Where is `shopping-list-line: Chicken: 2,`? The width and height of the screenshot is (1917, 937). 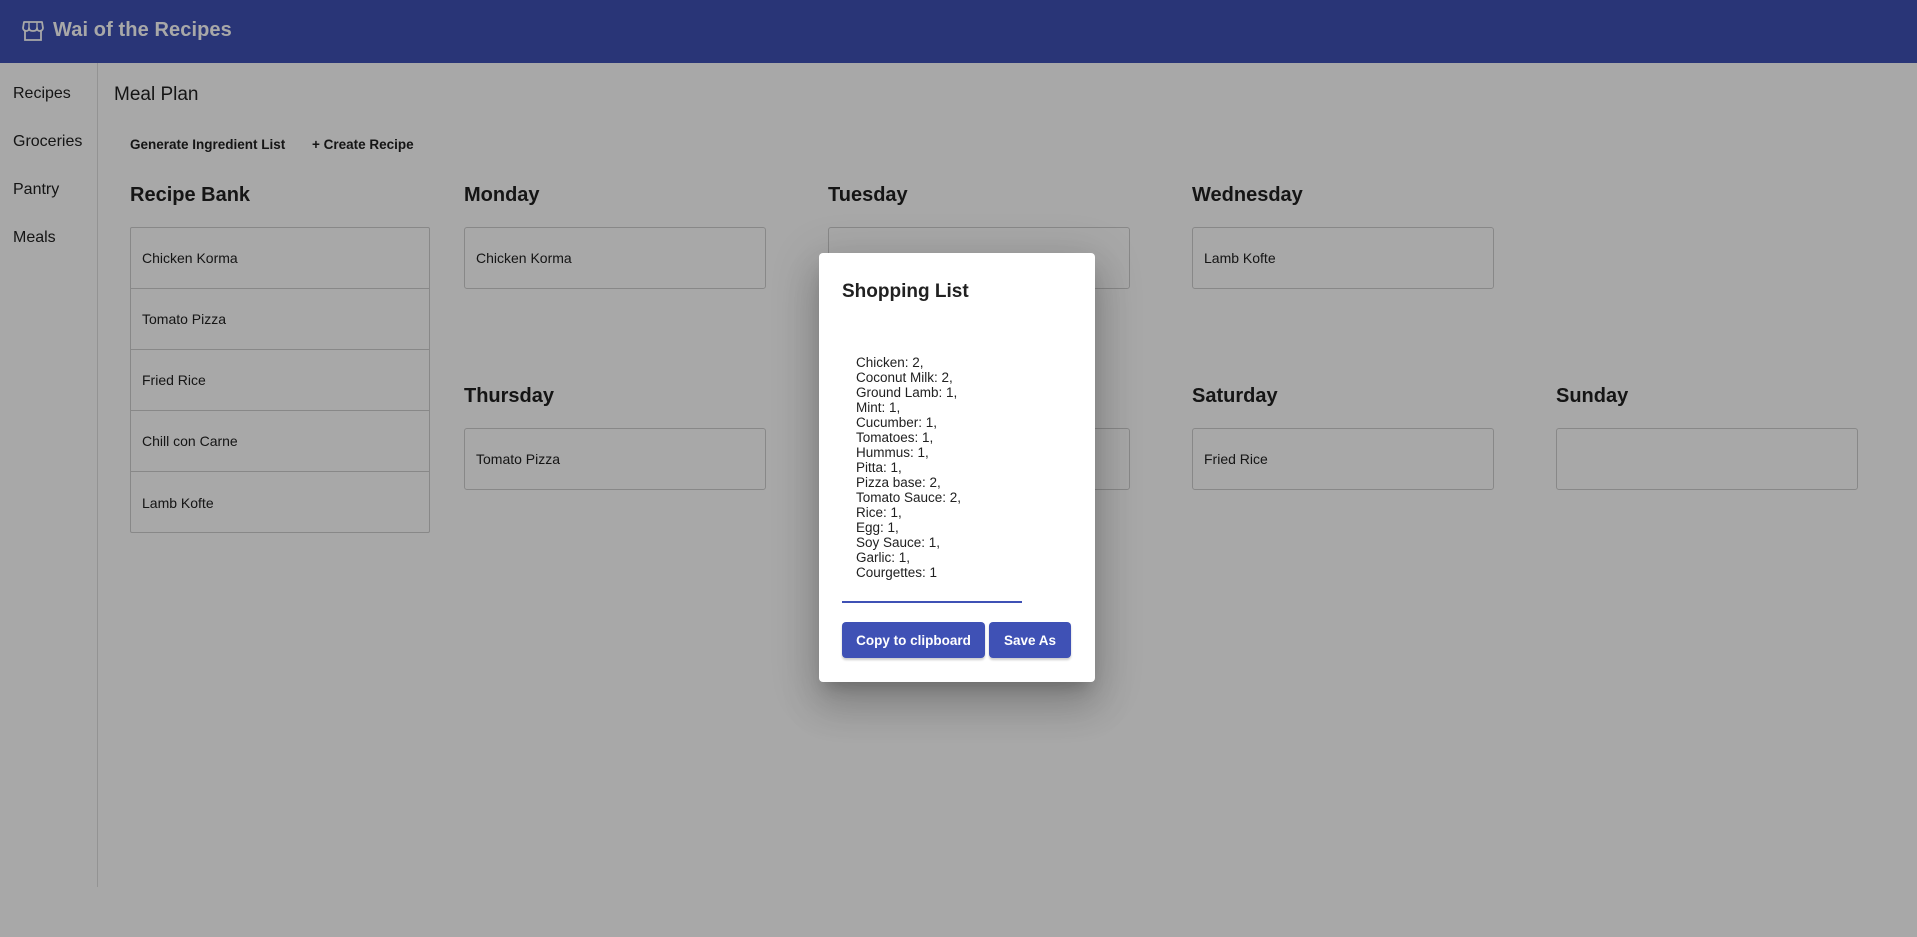
shopping-list-line: Chicken: 2, is located at coordinates (890, 362).